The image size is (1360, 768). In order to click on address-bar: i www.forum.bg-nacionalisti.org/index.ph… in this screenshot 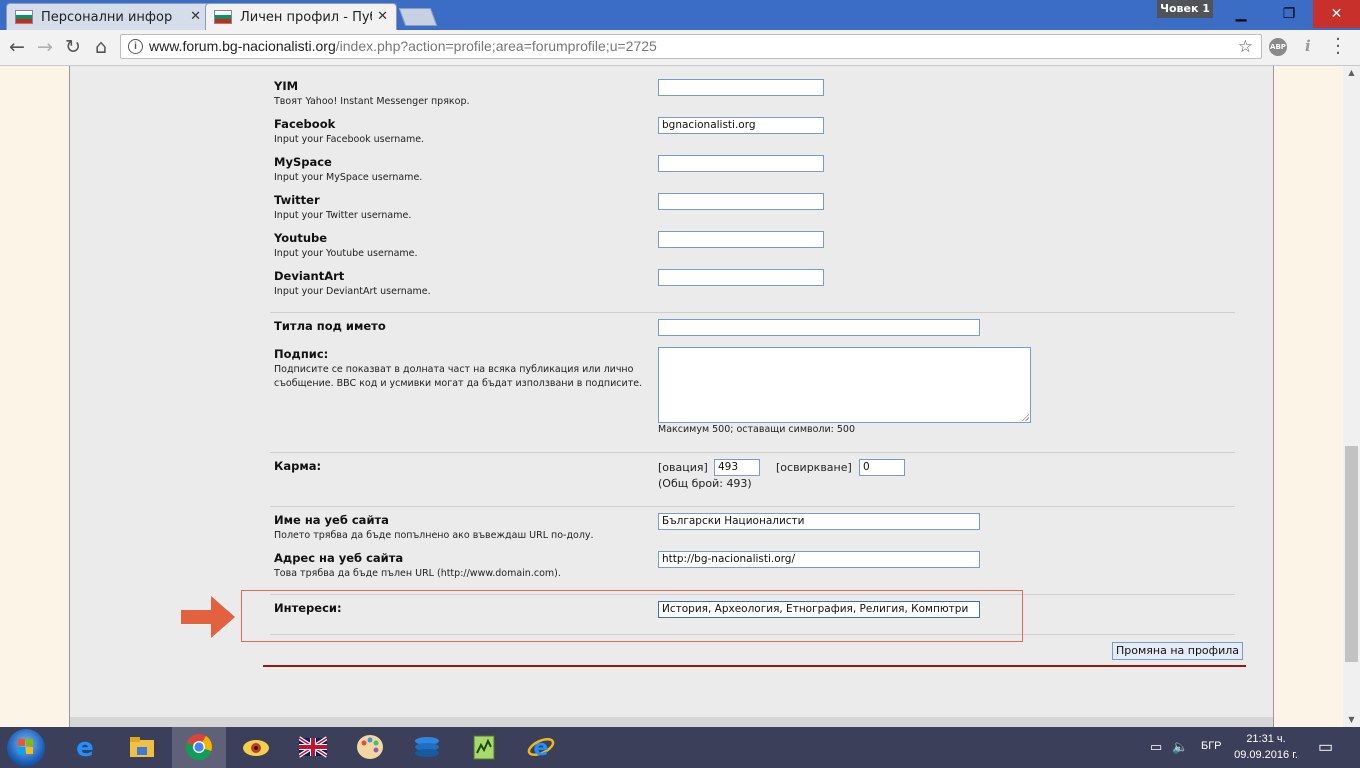, I will do `click(691, 46)`.